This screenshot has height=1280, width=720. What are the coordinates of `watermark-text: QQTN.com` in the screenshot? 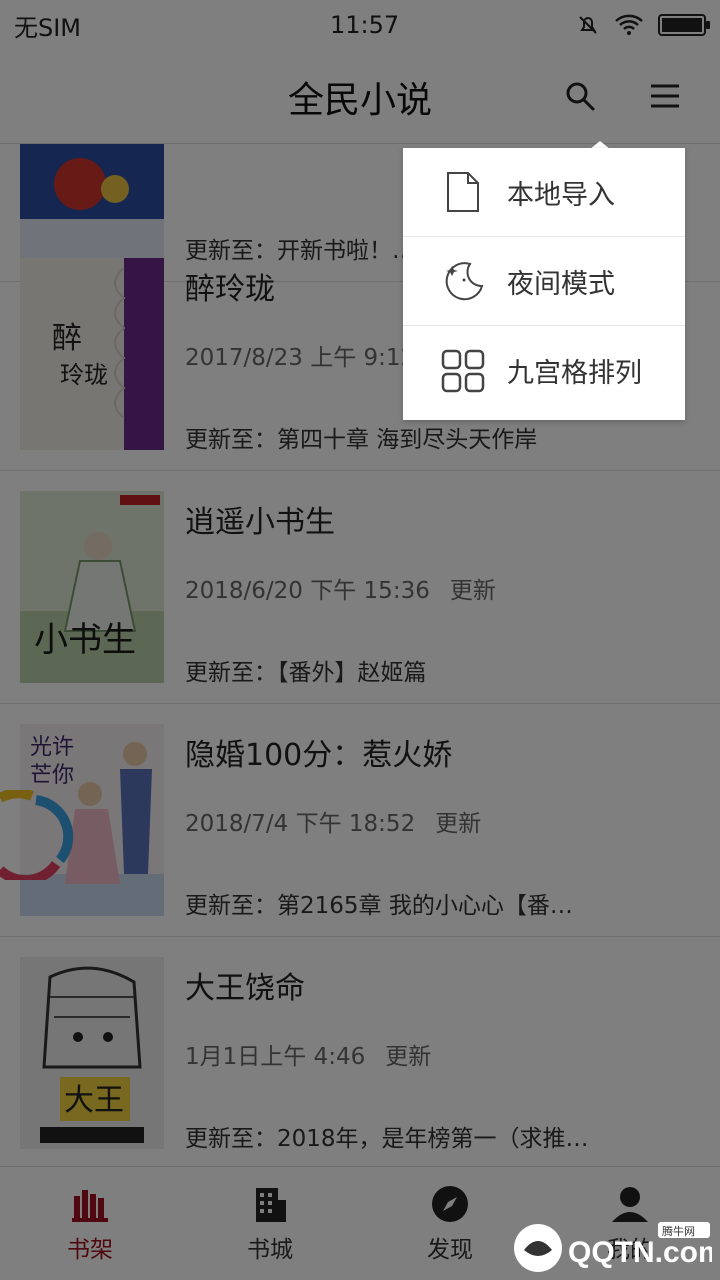 It's located at (640, 1252).